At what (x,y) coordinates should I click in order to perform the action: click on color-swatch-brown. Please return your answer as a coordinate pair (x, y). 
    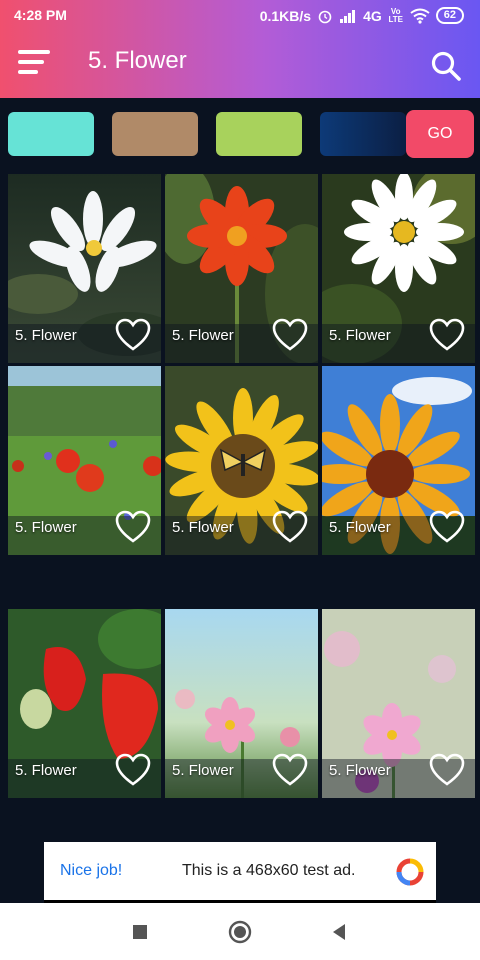
    Looking at the image, I should click on (155, 134).